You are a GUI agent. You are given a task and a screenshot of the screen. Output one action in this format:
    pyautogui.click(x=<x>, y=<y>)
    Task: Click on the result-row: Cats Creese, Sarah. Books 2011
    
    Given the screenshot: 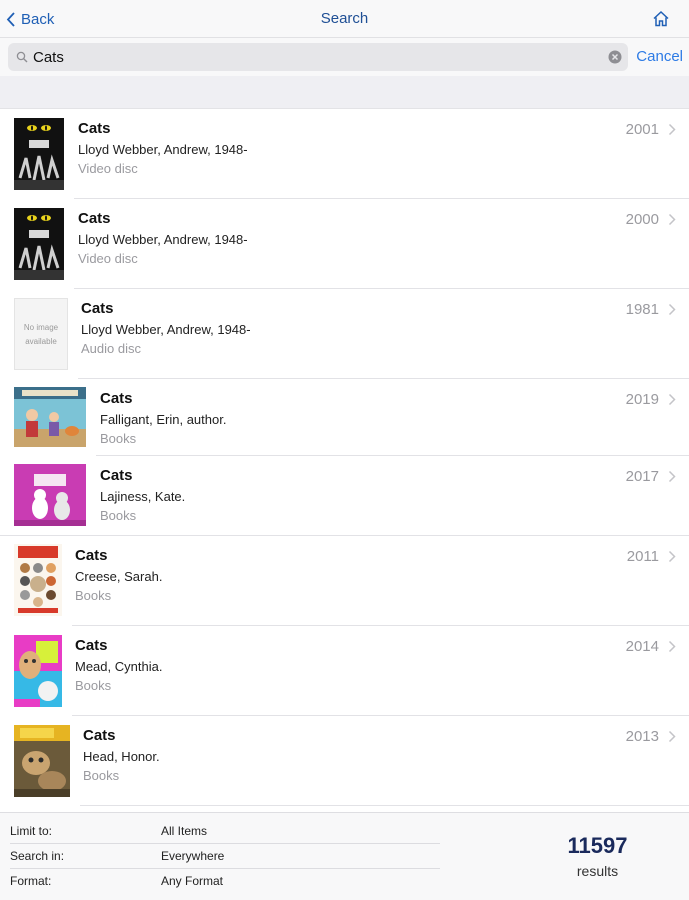 What is the action you would take?
    pyautogui.click(x=344, y=581)
    